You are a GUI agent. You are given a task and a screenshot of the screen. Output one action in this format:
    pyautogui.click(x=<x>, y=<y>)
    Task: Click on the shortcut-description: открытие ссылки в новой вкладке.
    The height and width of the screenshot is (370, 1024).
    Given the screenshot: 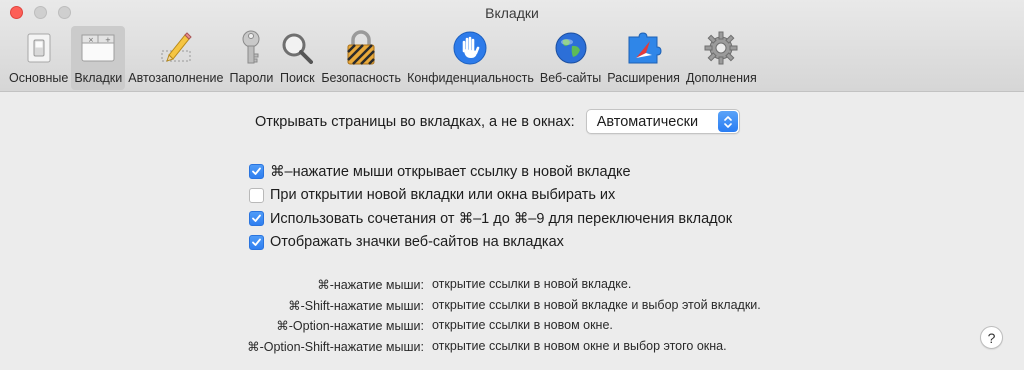 What is the action you would take?
    pyautogui.click(x=532, y=284)
    